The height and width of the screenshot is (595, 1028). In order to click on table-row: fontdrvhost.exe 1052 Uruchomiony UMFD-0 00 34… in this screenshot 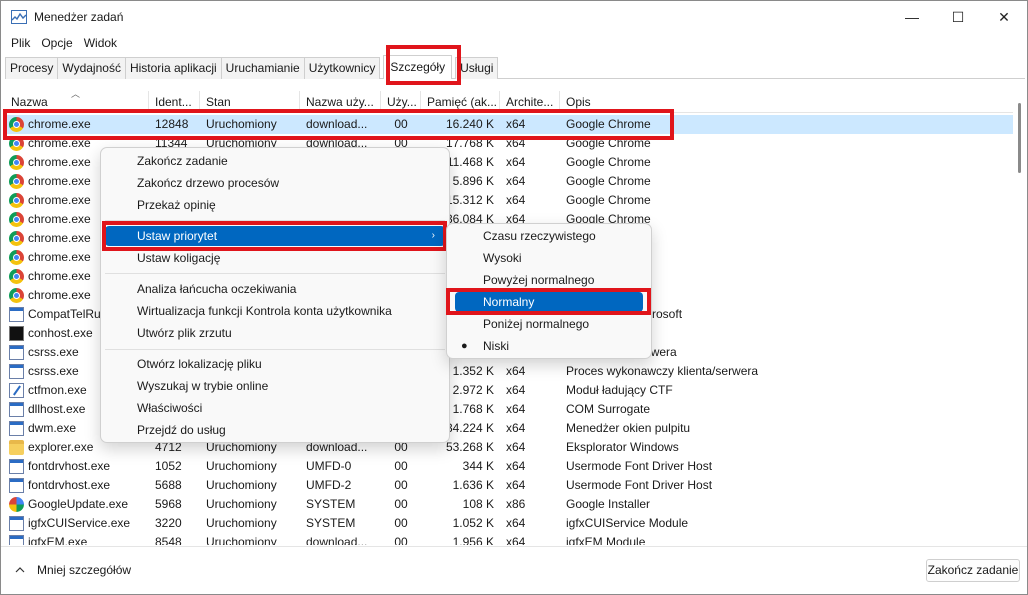, I will do `click(509, 466)`.